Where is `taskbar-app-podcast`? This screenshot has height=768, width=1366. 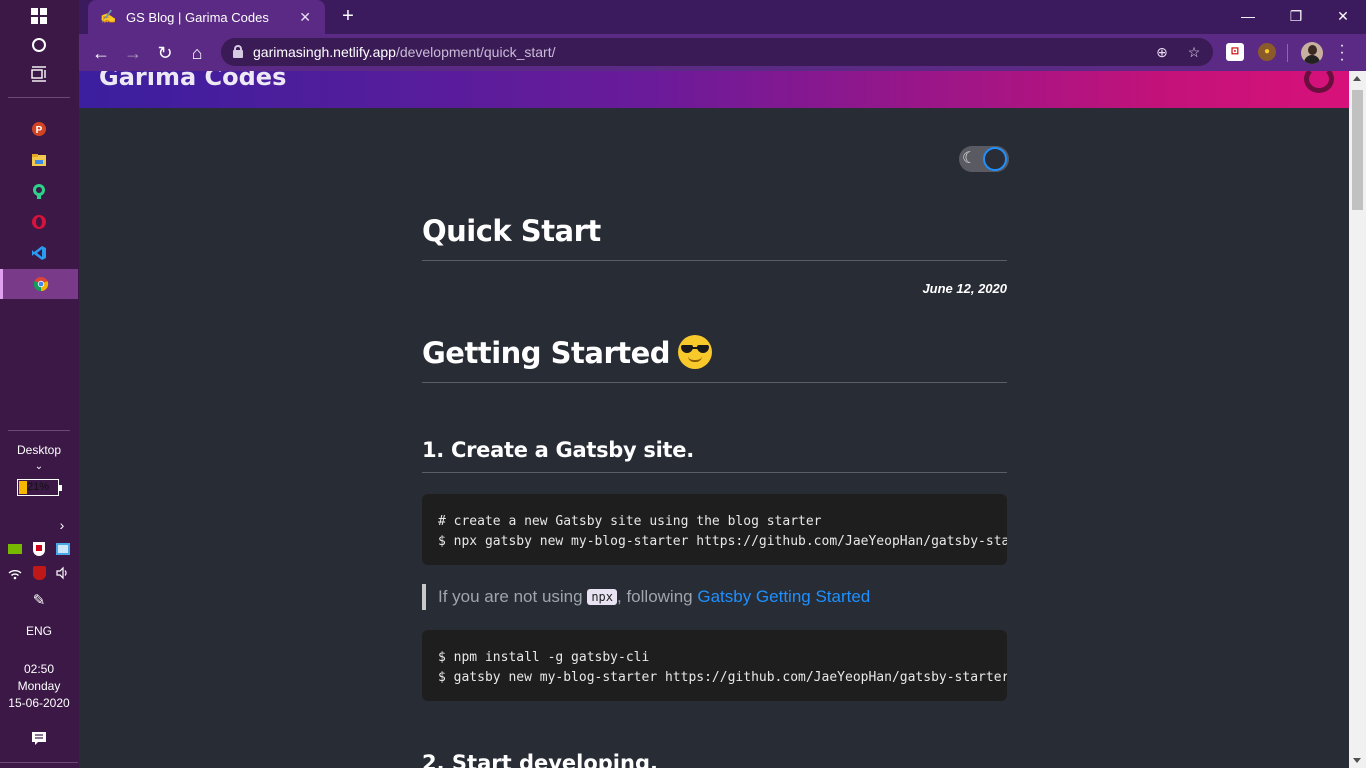 taskbar-app-podcast is located at coordinates (39, 191).